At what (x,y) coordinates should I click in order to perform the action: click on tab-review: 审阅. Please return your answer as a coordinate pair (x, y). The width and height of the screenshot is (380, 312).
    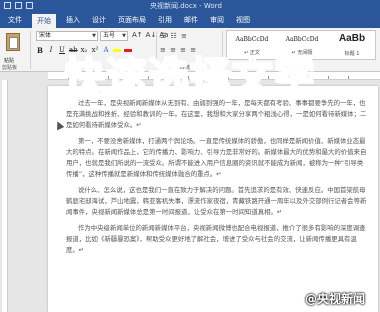
    Looking at the image, I should click on (217, 20).